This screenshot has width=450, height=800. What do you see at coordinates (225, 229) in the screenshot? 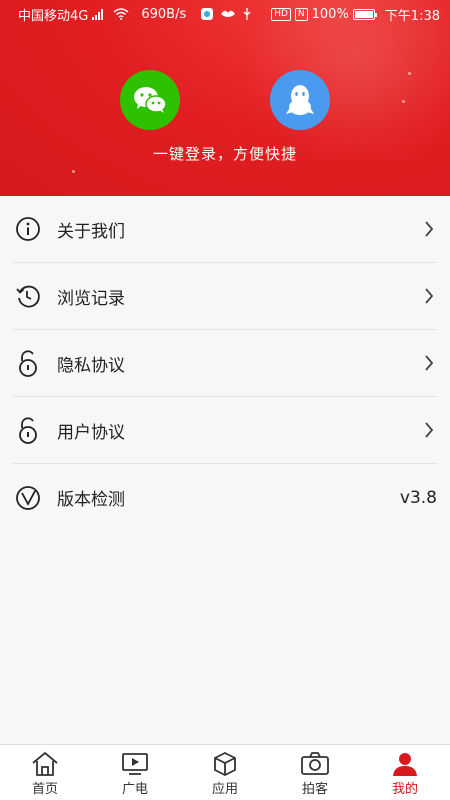
I see `menu-item-about: 关于我们` at bounding box center [225, 229].